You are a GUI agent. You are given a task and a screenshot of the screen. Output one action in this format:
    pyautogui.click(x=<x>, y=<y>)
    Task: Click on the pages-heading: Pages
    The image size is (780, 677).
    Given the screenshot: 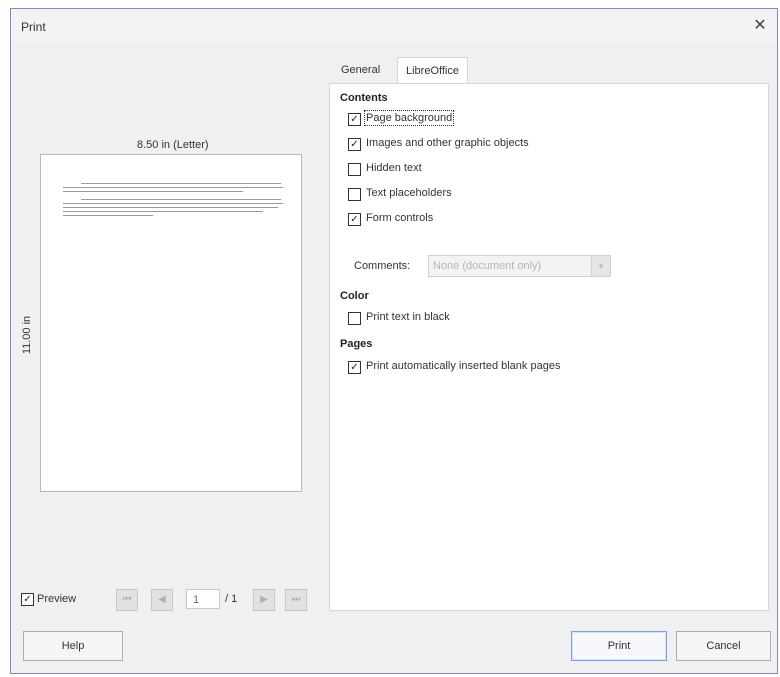 What is the action you would take?
    pyautogui.click(x=356, y=344)
    